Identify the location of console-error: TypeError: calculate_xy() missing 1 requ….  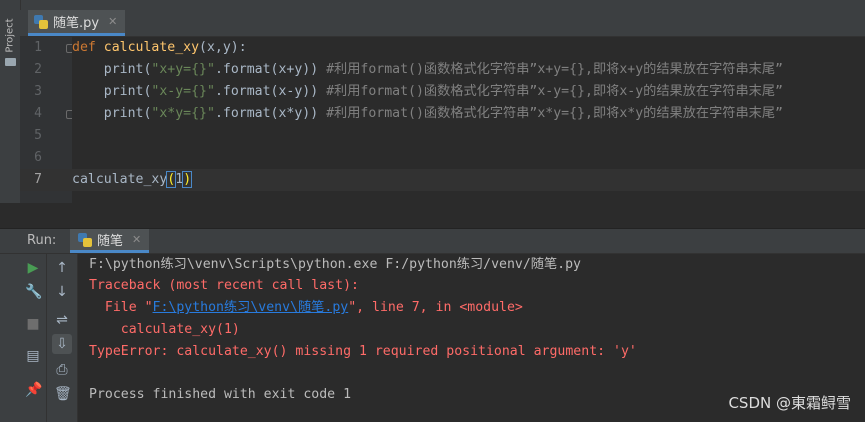
(363, 351).